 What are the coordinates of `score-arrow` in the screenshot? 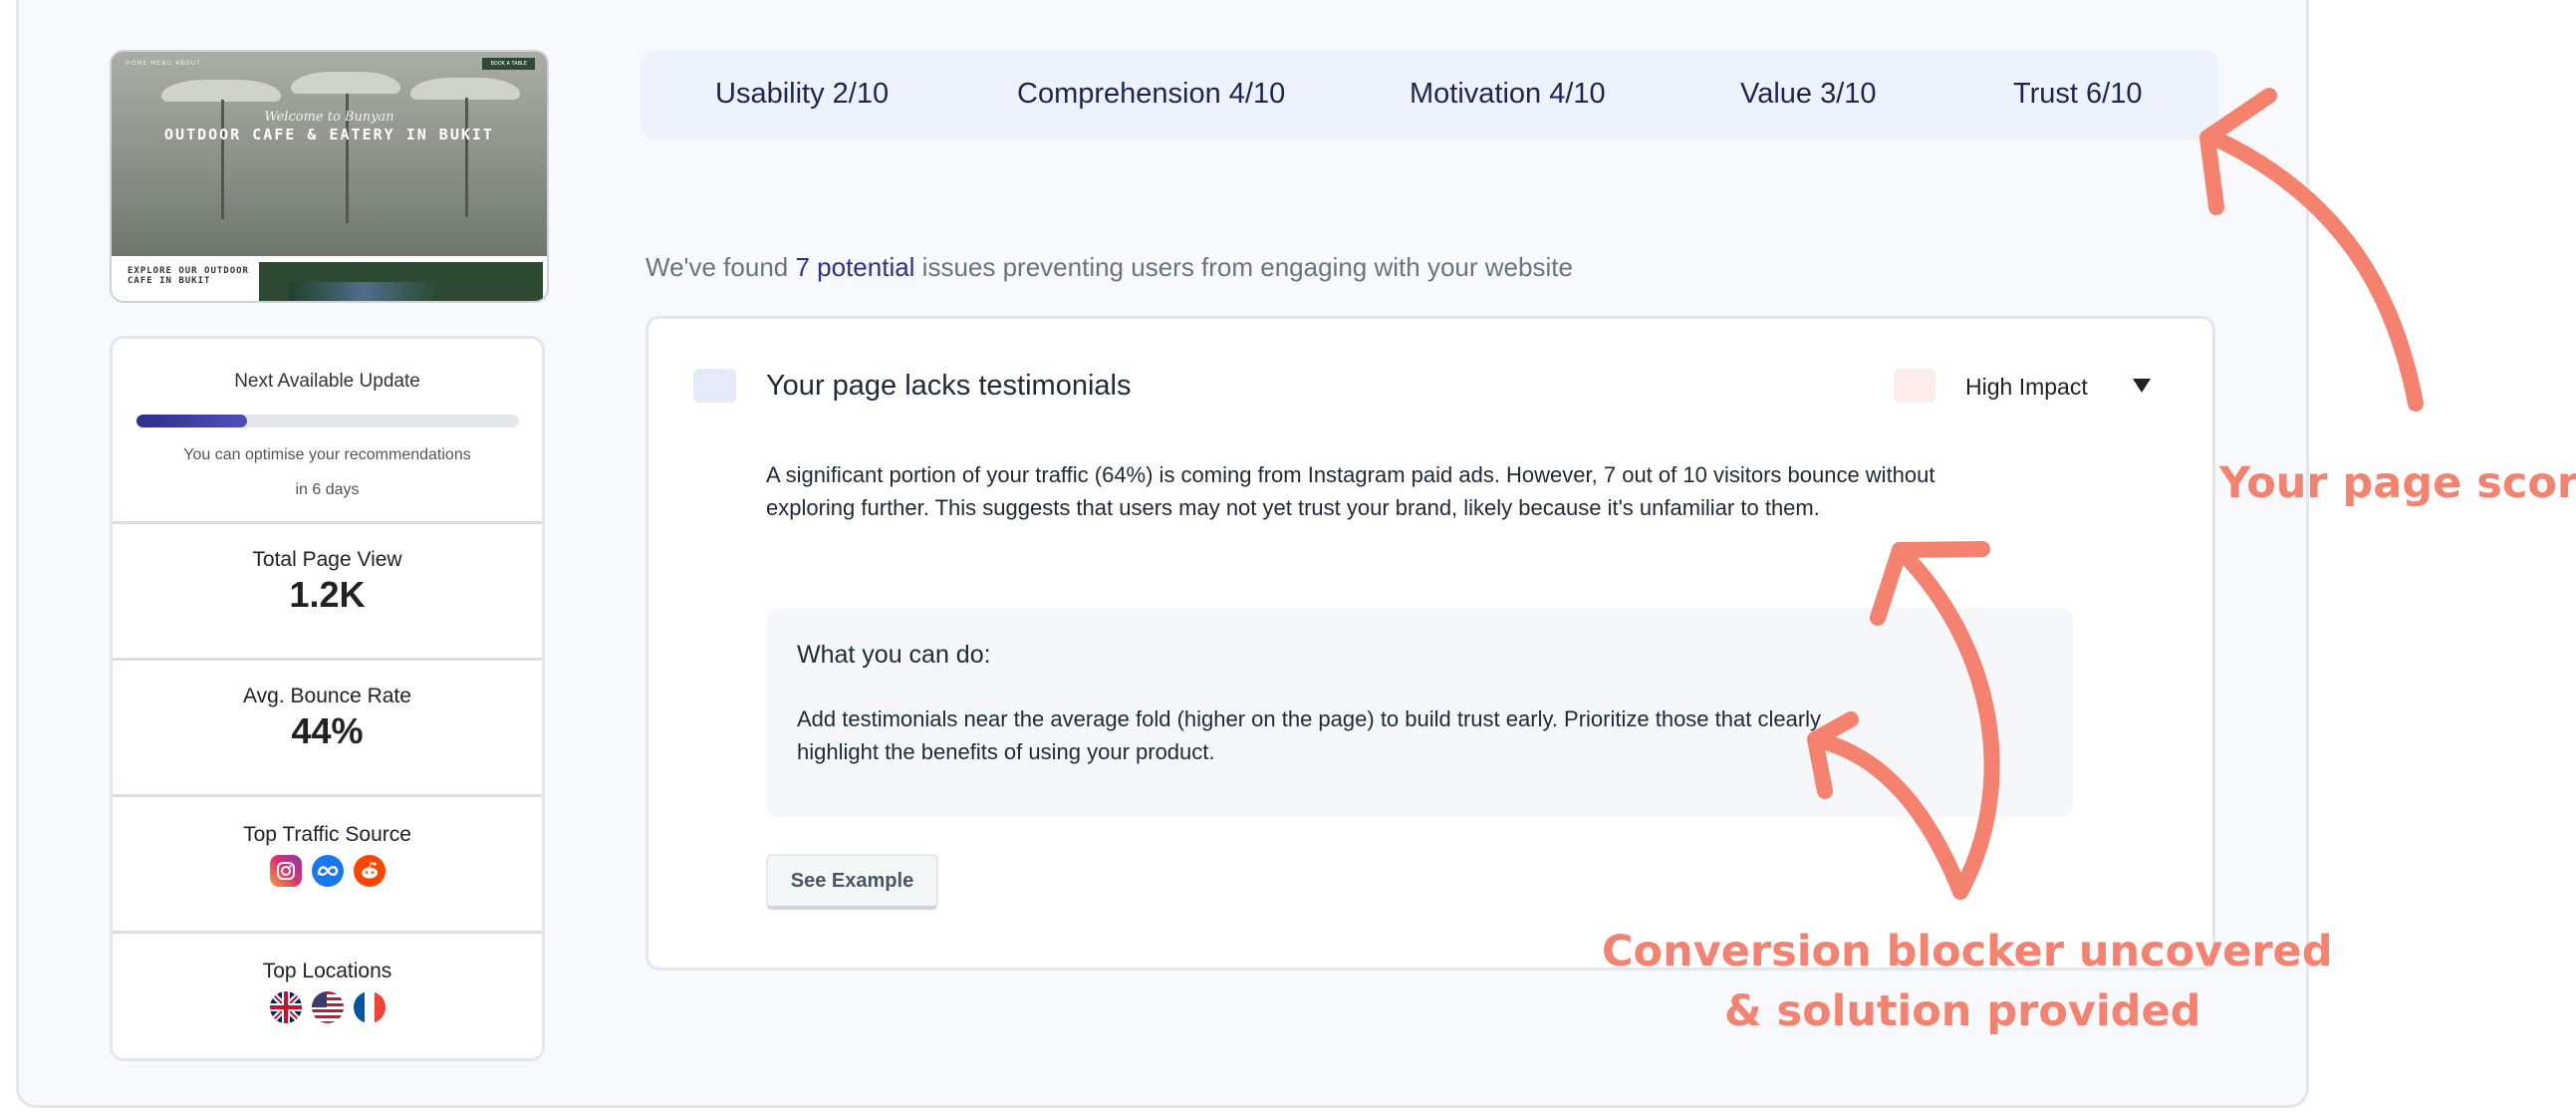 It's located at (2314, 271).